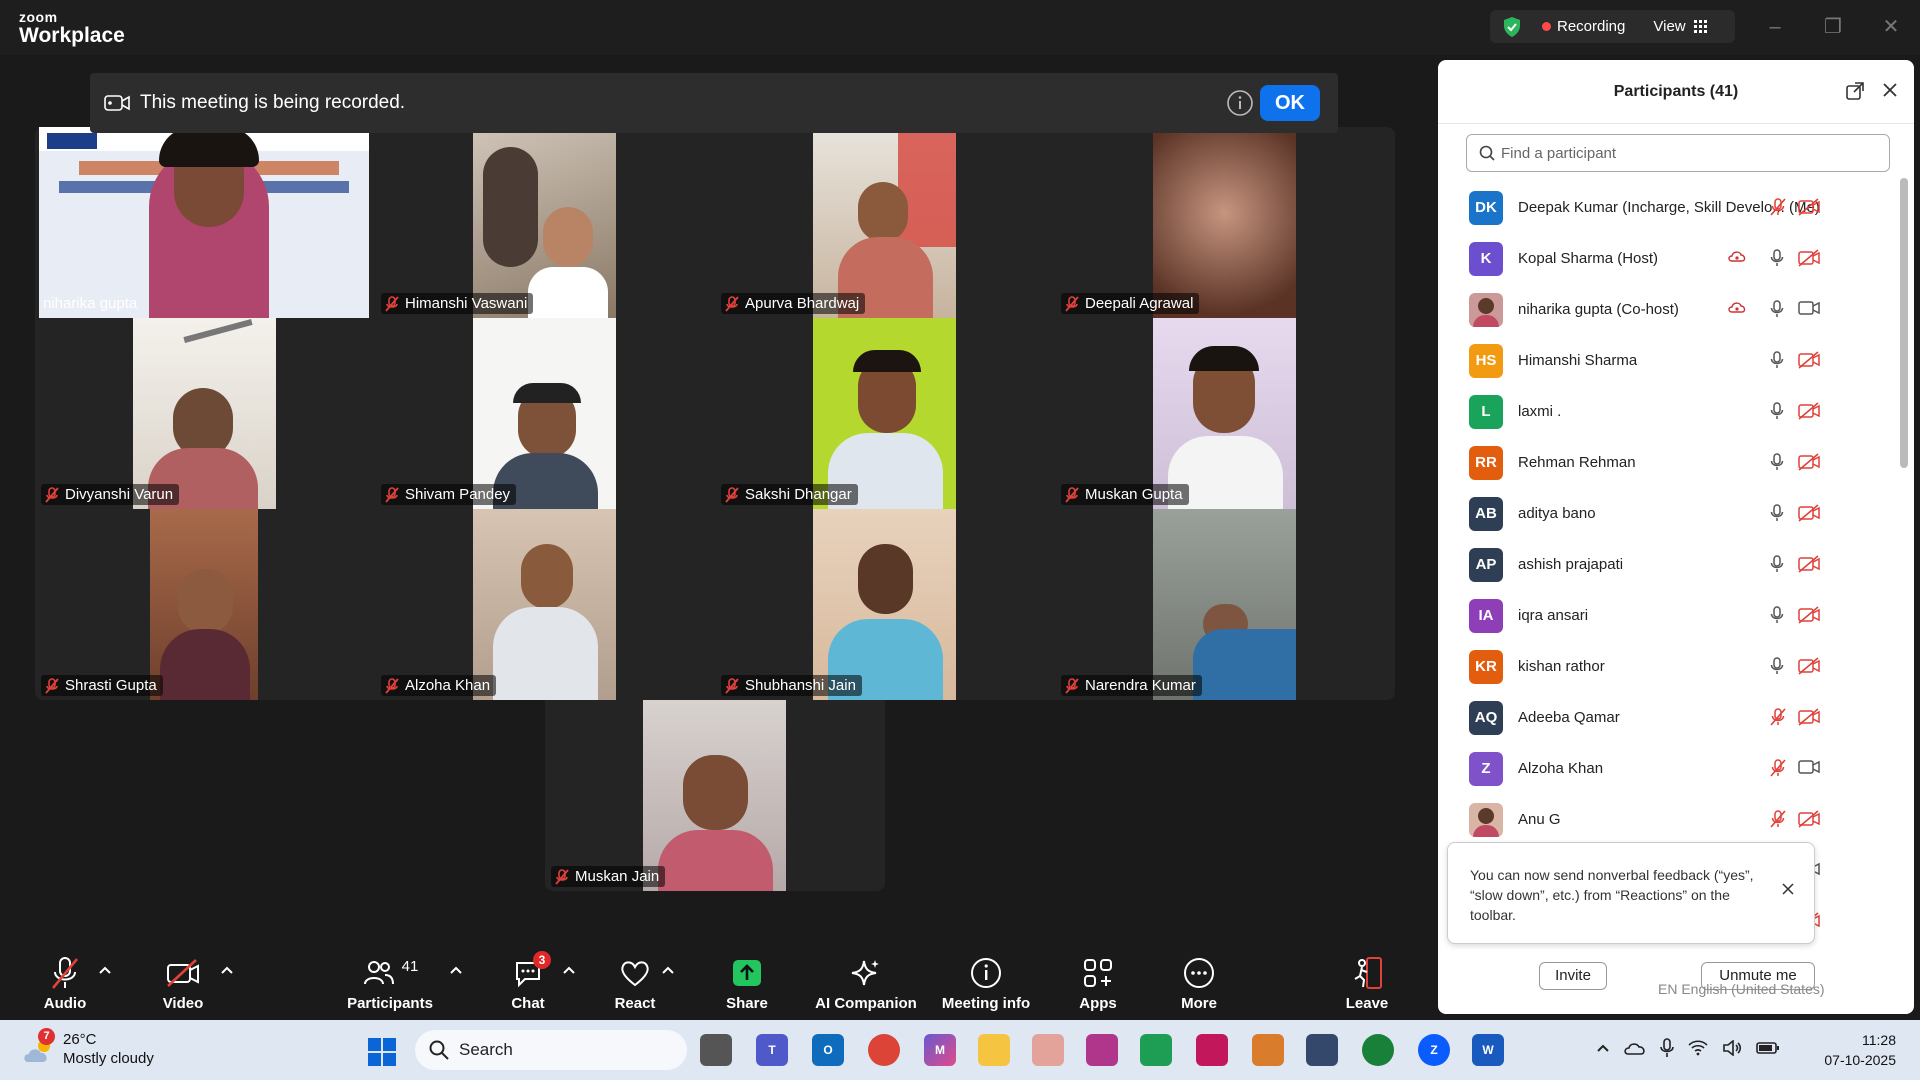 The width and height of the screenshot is (1920, 1080). What do you see at coordinates (884, 1050) in the screenshot?
I see `chrome-icon` at bounding box center [884, 1050].